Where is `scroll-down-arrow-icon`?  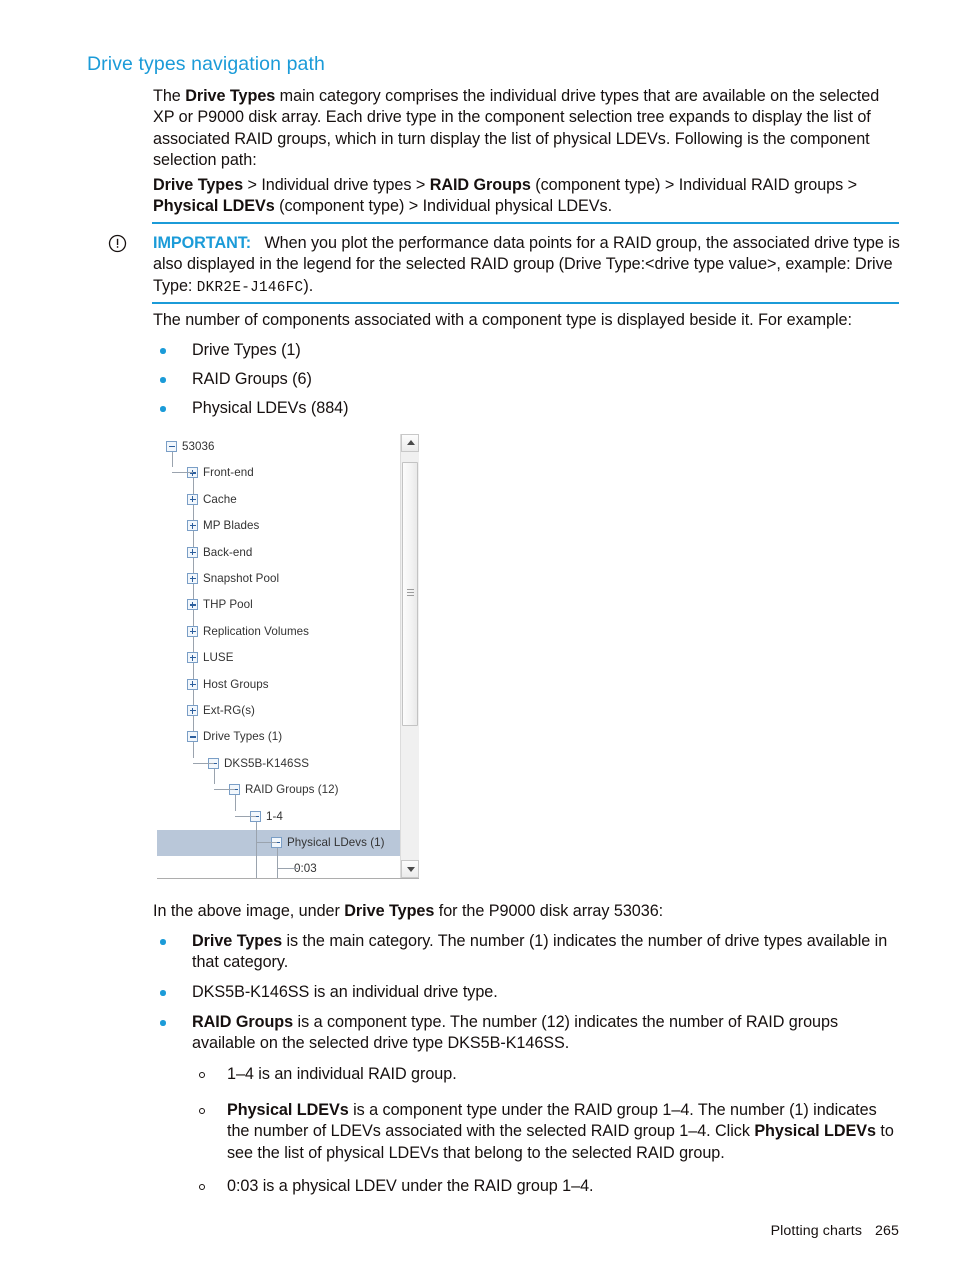 scroll-down-arrow-icon is located at coordinates (411, 869).